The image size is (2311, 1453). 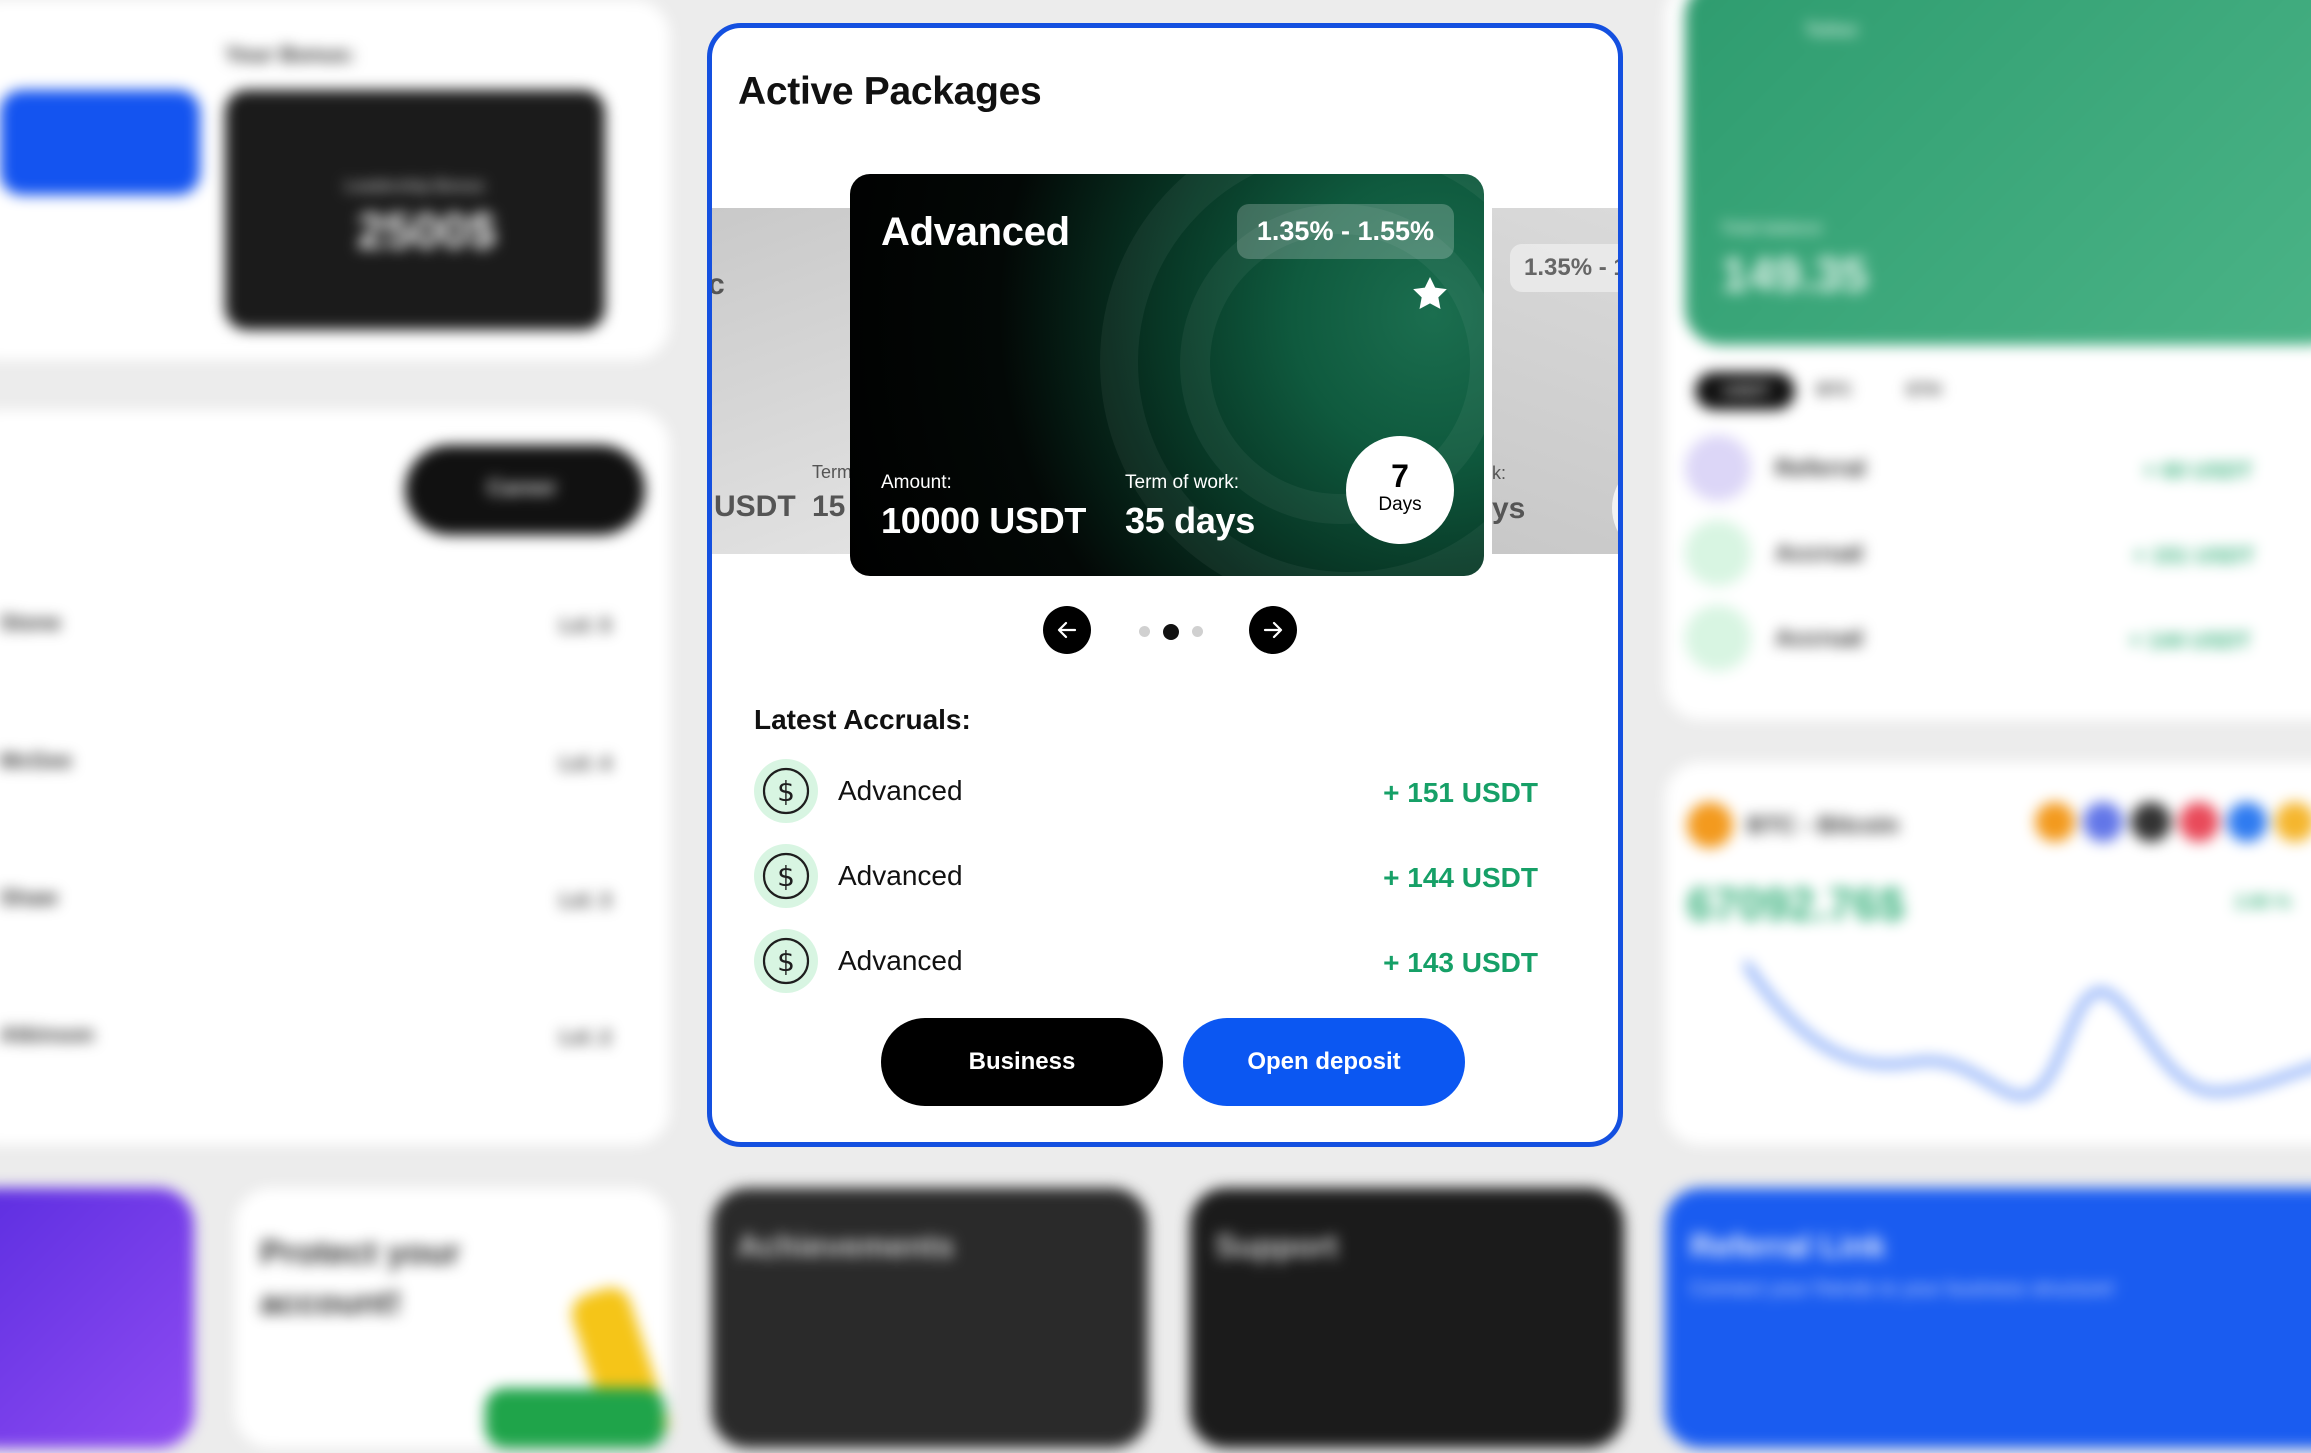 I want to click on wallet-tab-usdt: USDT, so click(x=1745, y=391).